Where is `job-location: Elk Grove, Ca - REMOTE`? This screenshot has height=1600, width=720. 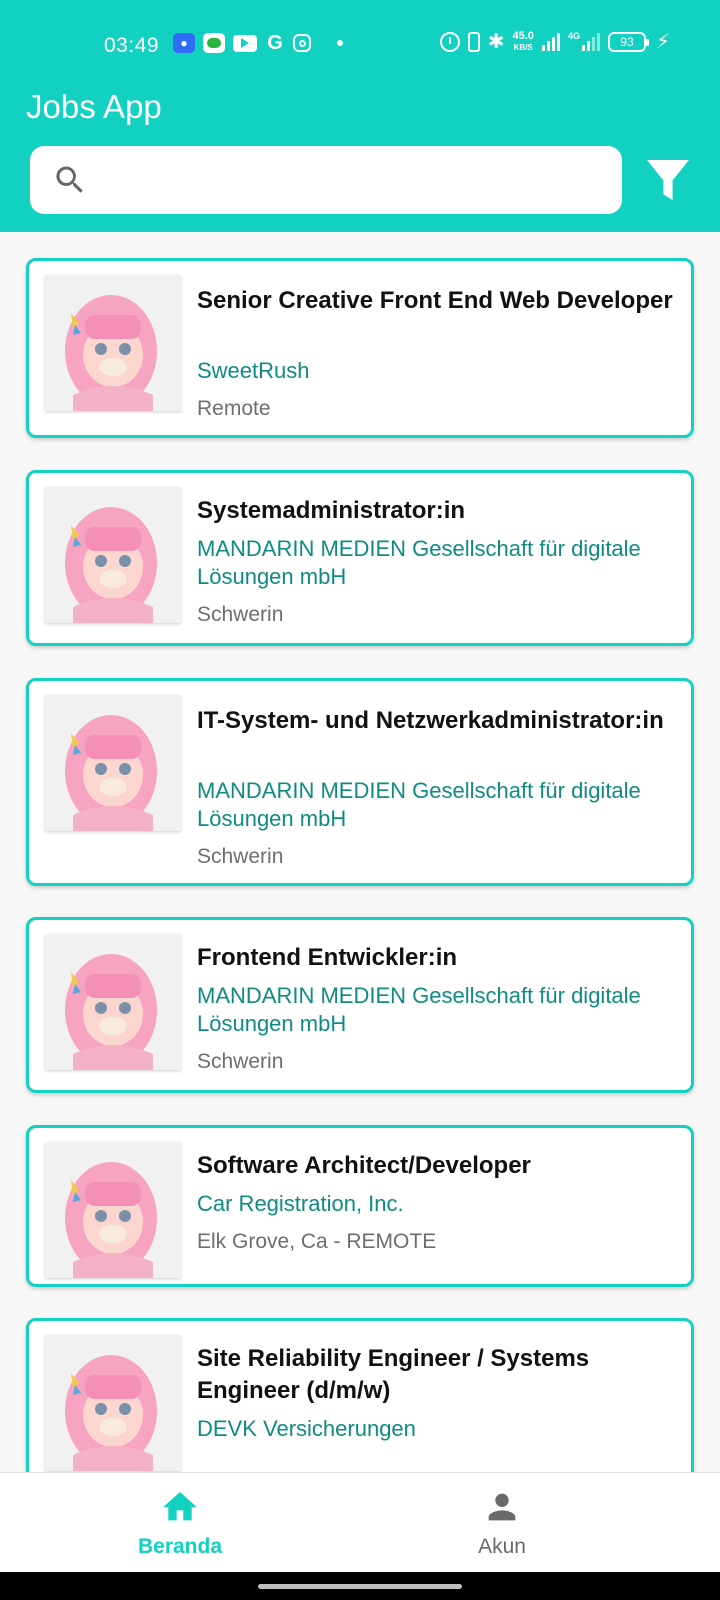
job-location: Elk Grove, Ca - REMOTE is located at coordinates (317, 1241).